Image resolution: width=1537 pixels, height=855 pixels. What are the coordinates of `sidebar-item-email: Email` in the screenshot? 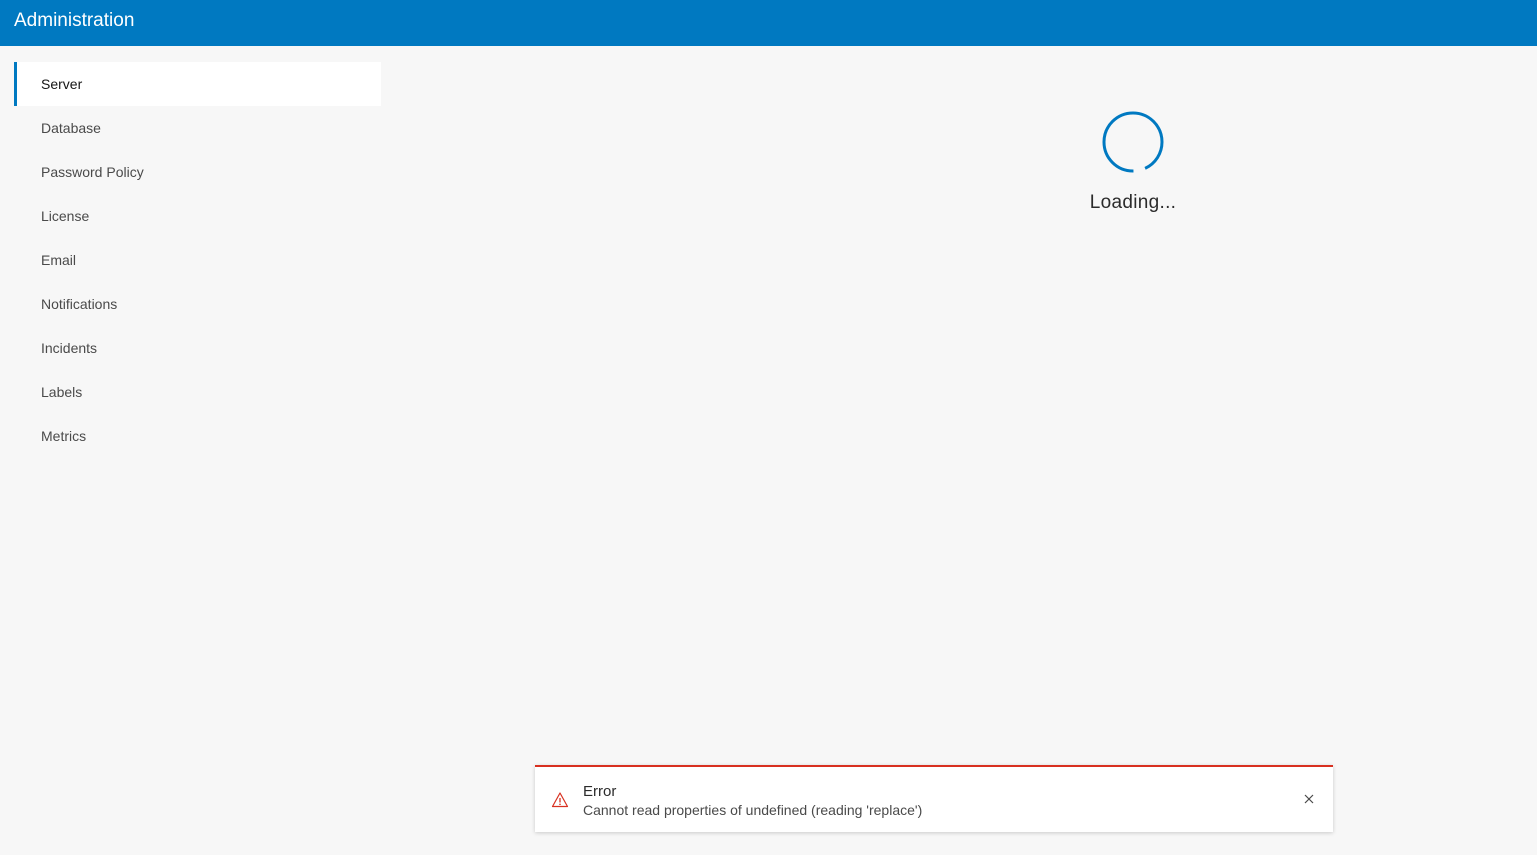 It's located at (197, 260).